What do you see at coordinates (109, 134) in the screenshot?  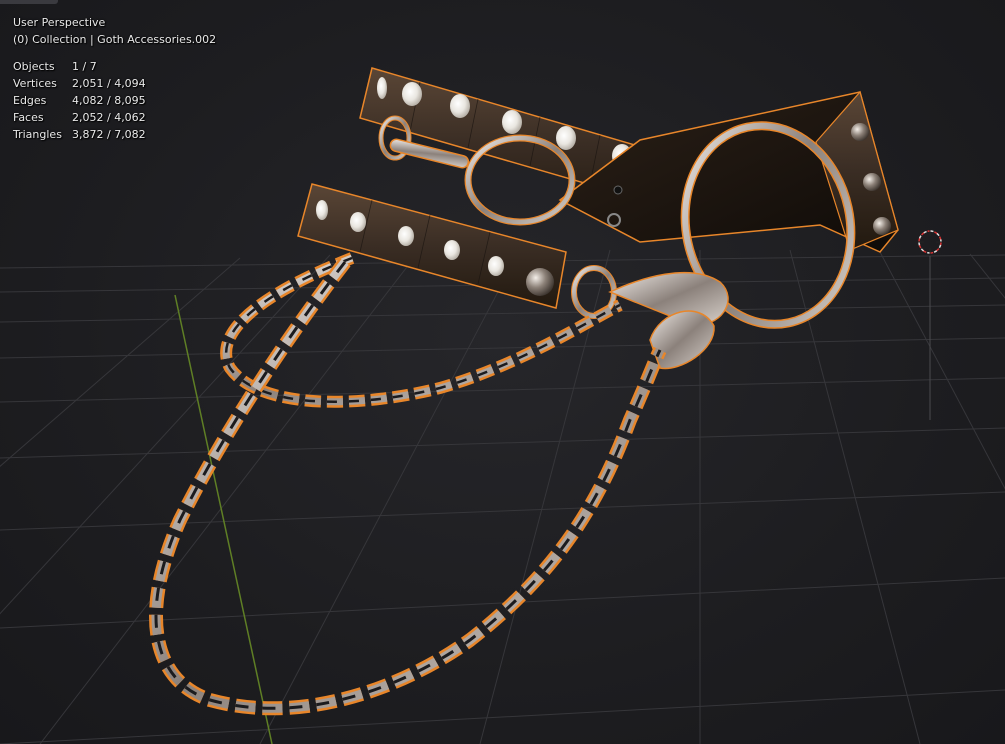 I see `stat-value: 3,872 / 7,082` at bounding box center [109, 134].